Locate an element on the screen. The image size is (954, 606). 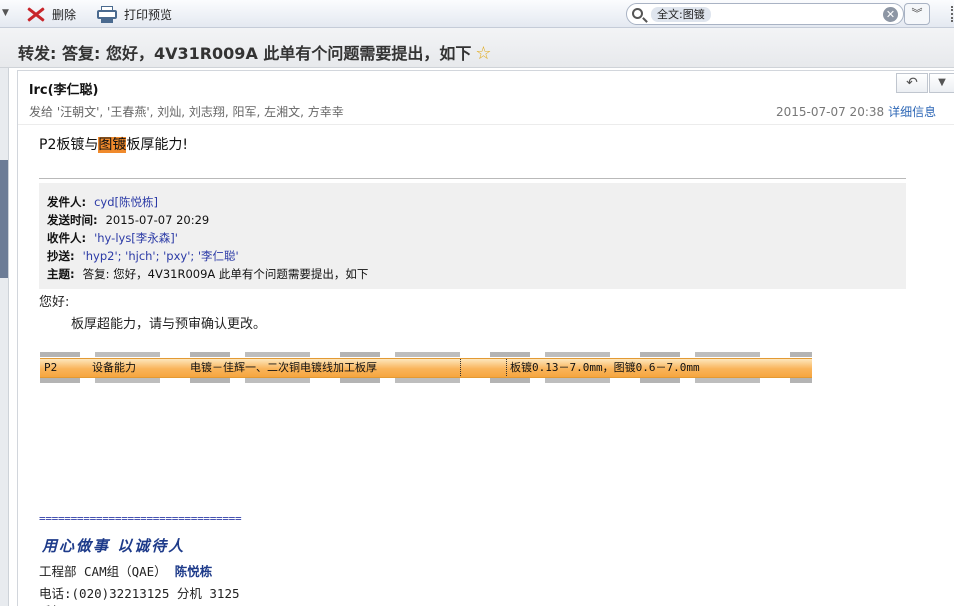
fwd-to-label: 收件人: is located at coordinates (67, 238).